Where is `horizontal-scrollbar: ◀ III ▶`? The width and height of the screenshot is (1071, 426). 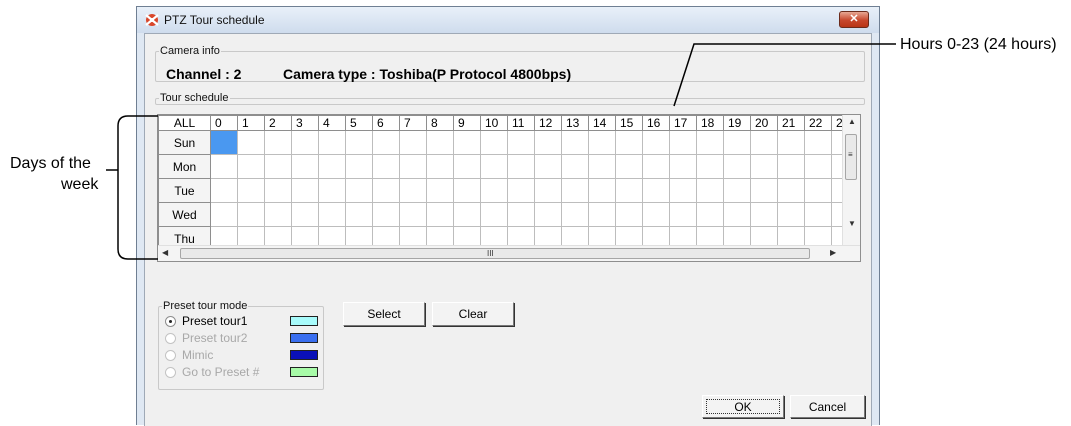
horizontal-scrollbar: ◀ III ▶ is located at coordinates (509, 253).